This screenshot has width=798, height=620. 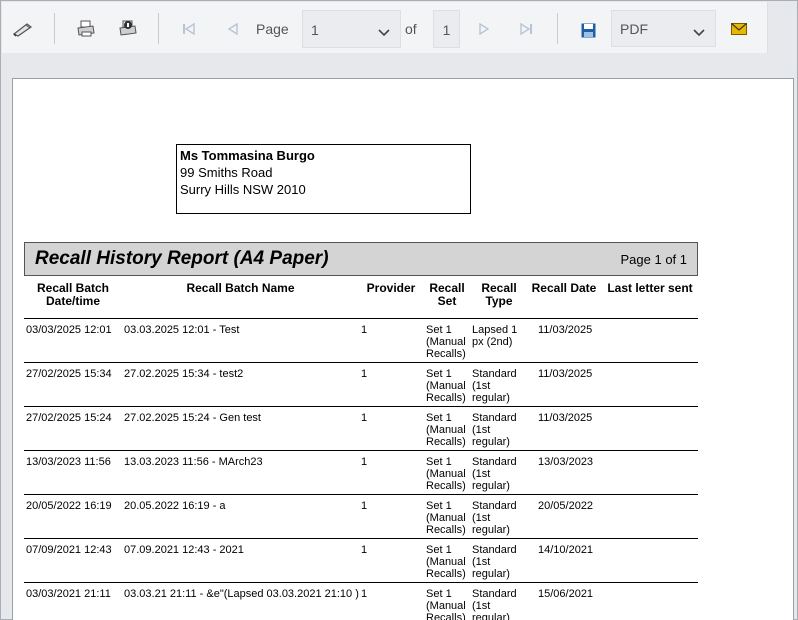 I want to click on pencil-icon, so click(x=23, y=29).